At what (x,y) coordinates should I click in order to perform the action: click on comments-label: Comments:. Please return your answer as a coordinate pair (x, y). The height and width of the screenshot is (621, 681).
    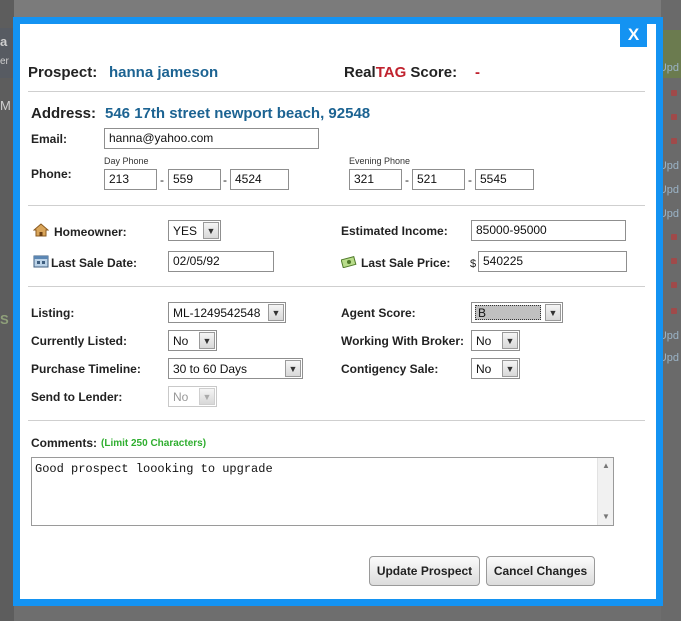
    Looking at the image, I should click on (64, 443).